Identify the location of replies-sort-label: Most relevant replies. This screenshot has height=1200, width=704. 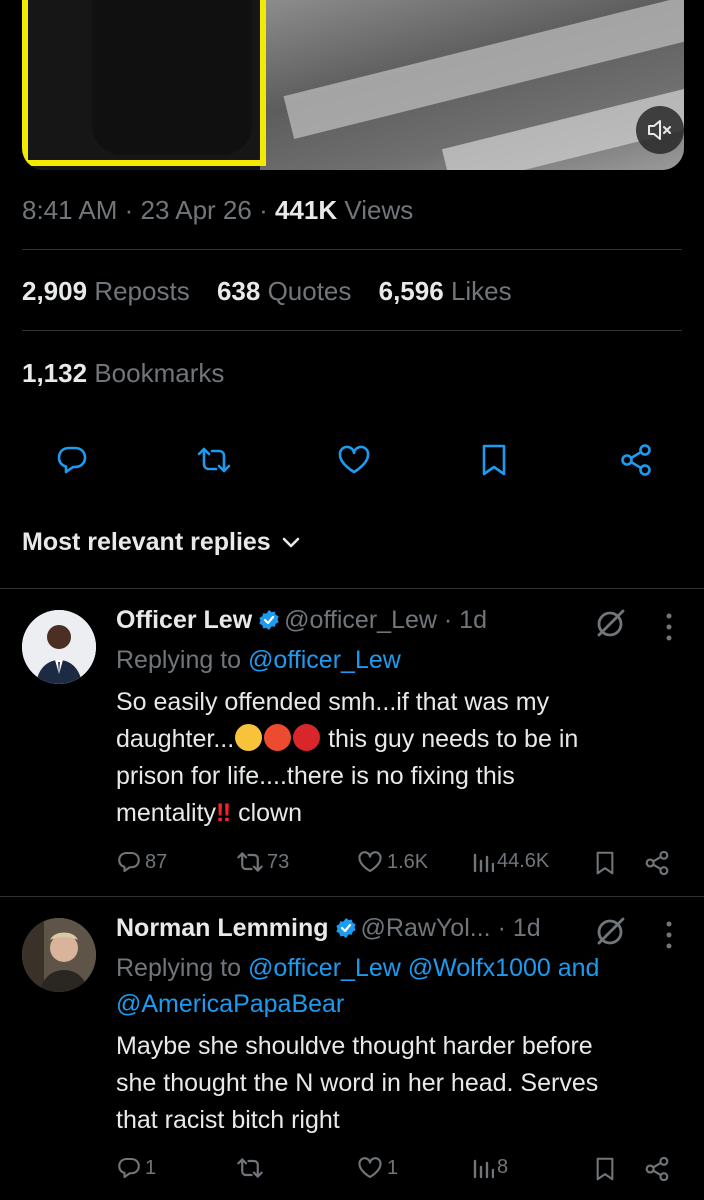
(146, 542).